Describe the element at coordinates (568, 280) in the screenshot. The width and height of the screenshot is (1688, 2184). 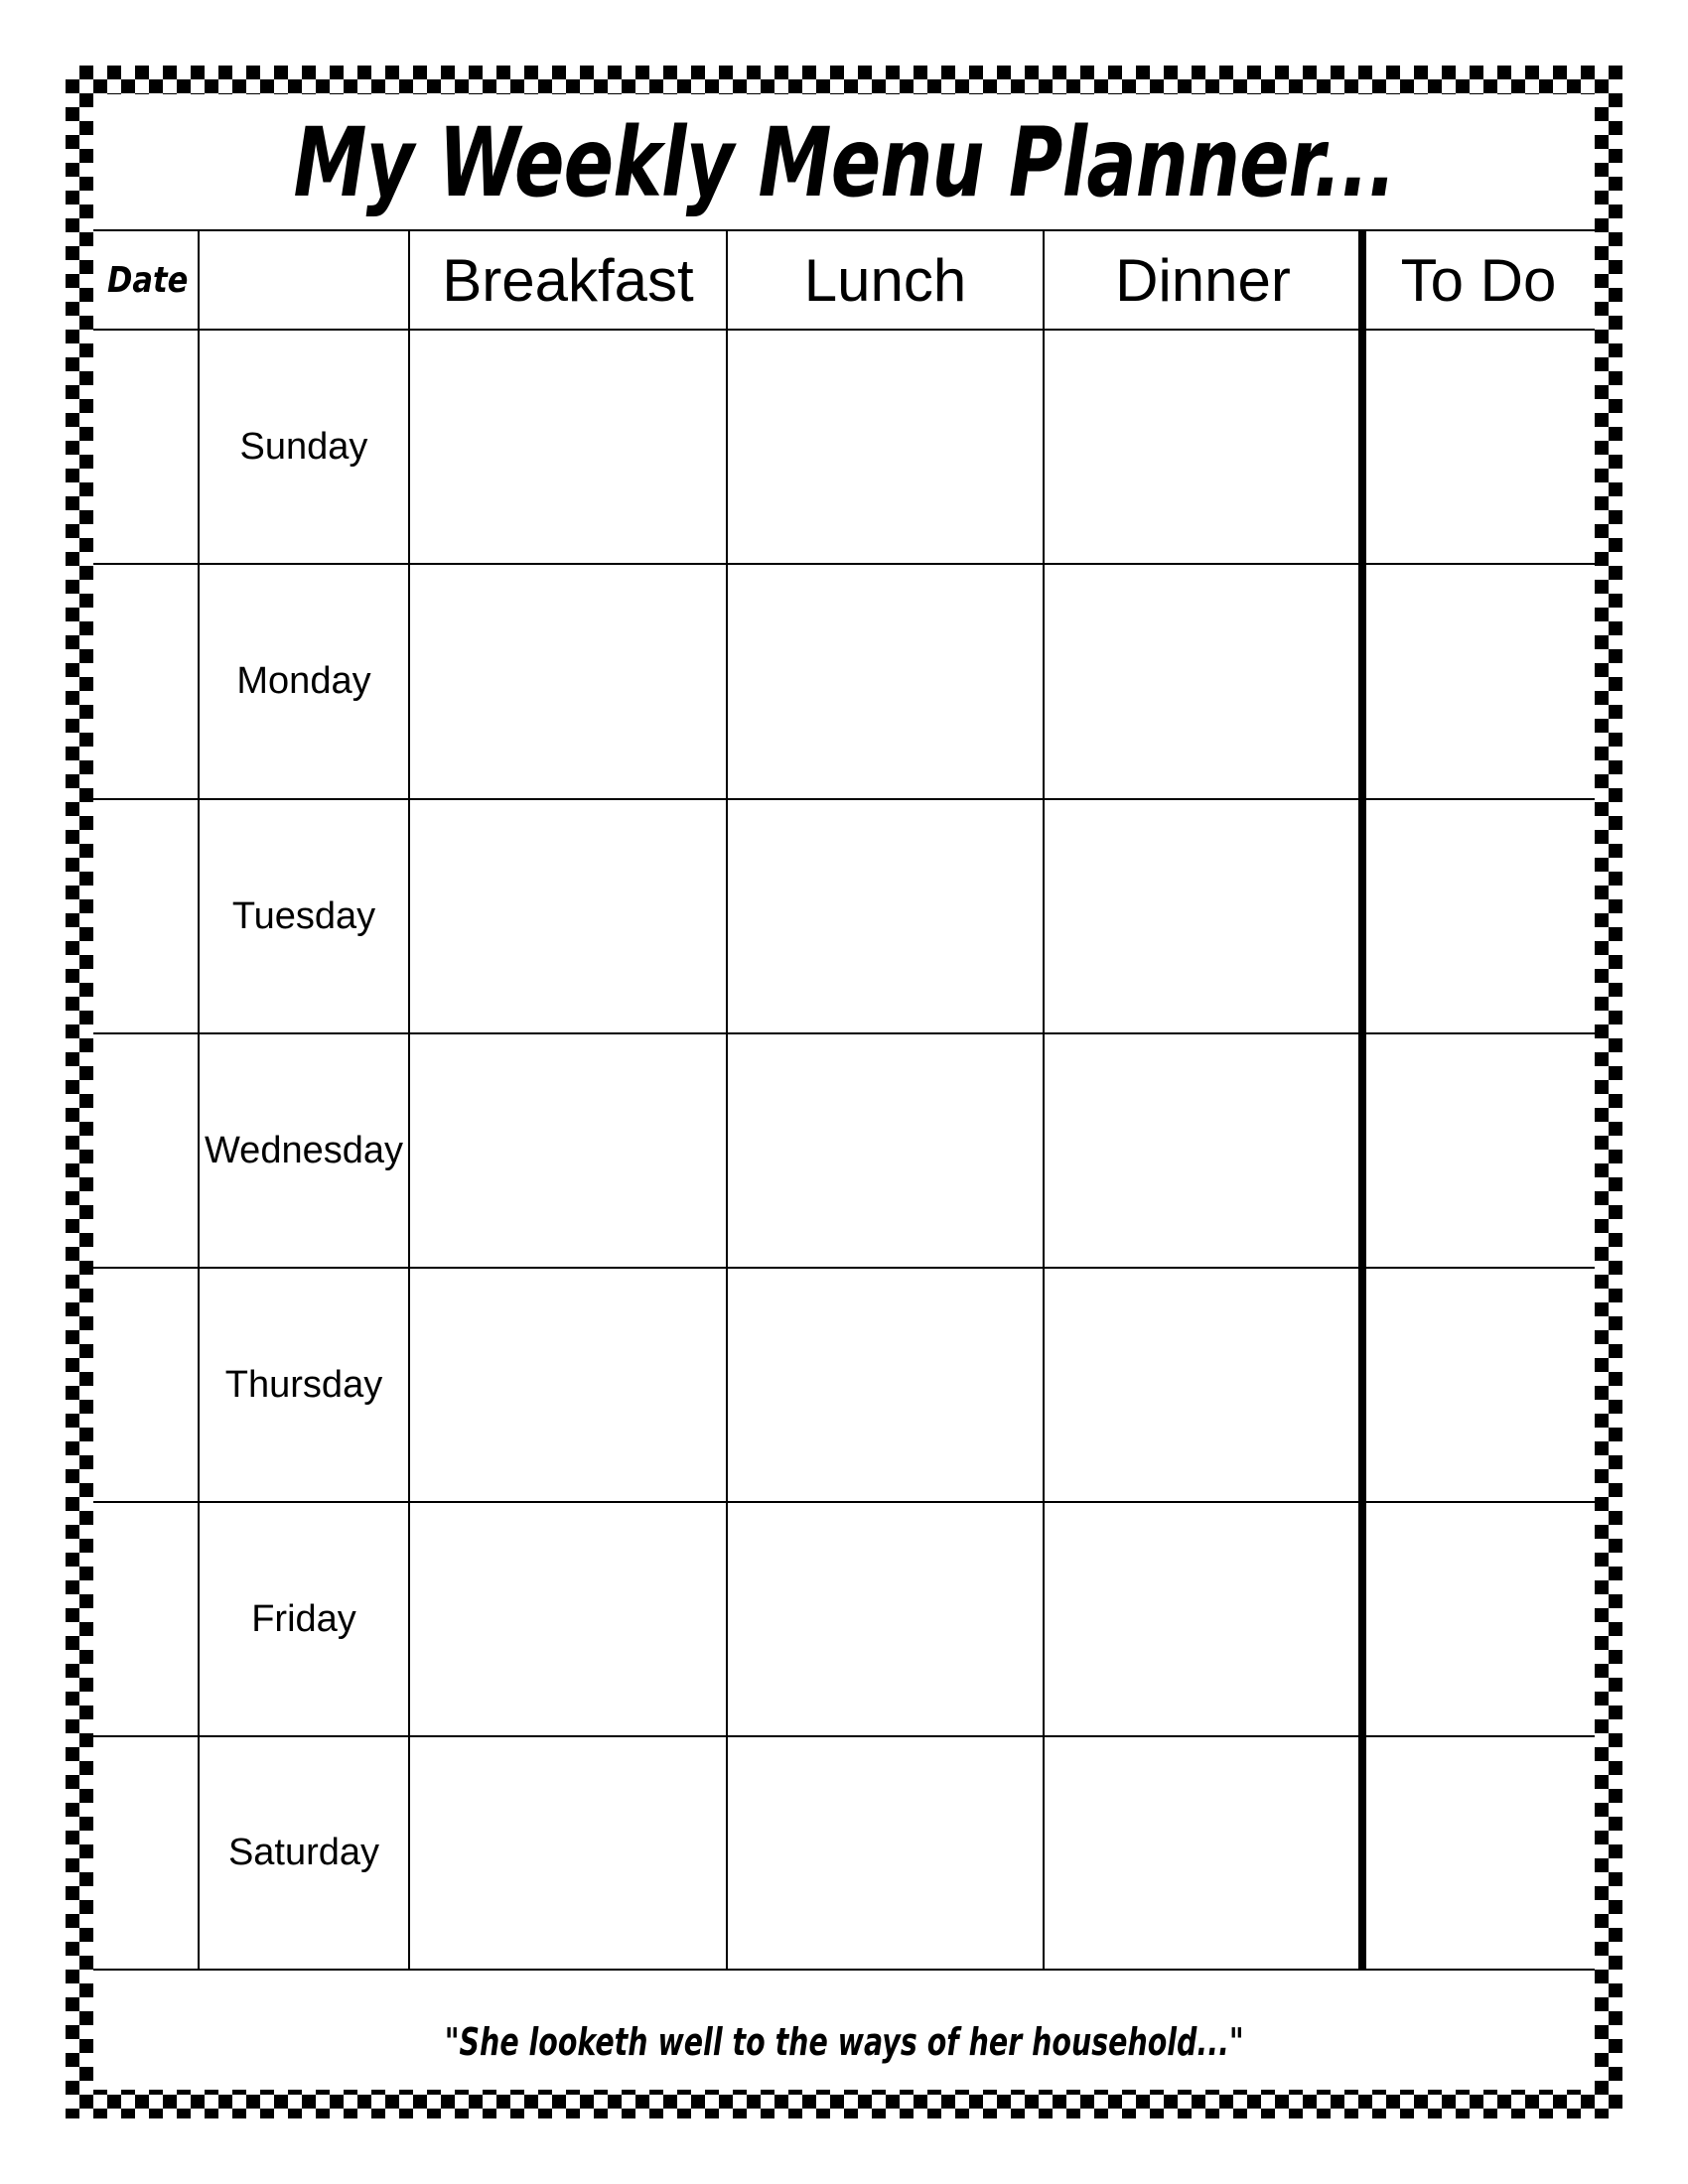
I see `column-header-breakfast: Breakfast` at that location.